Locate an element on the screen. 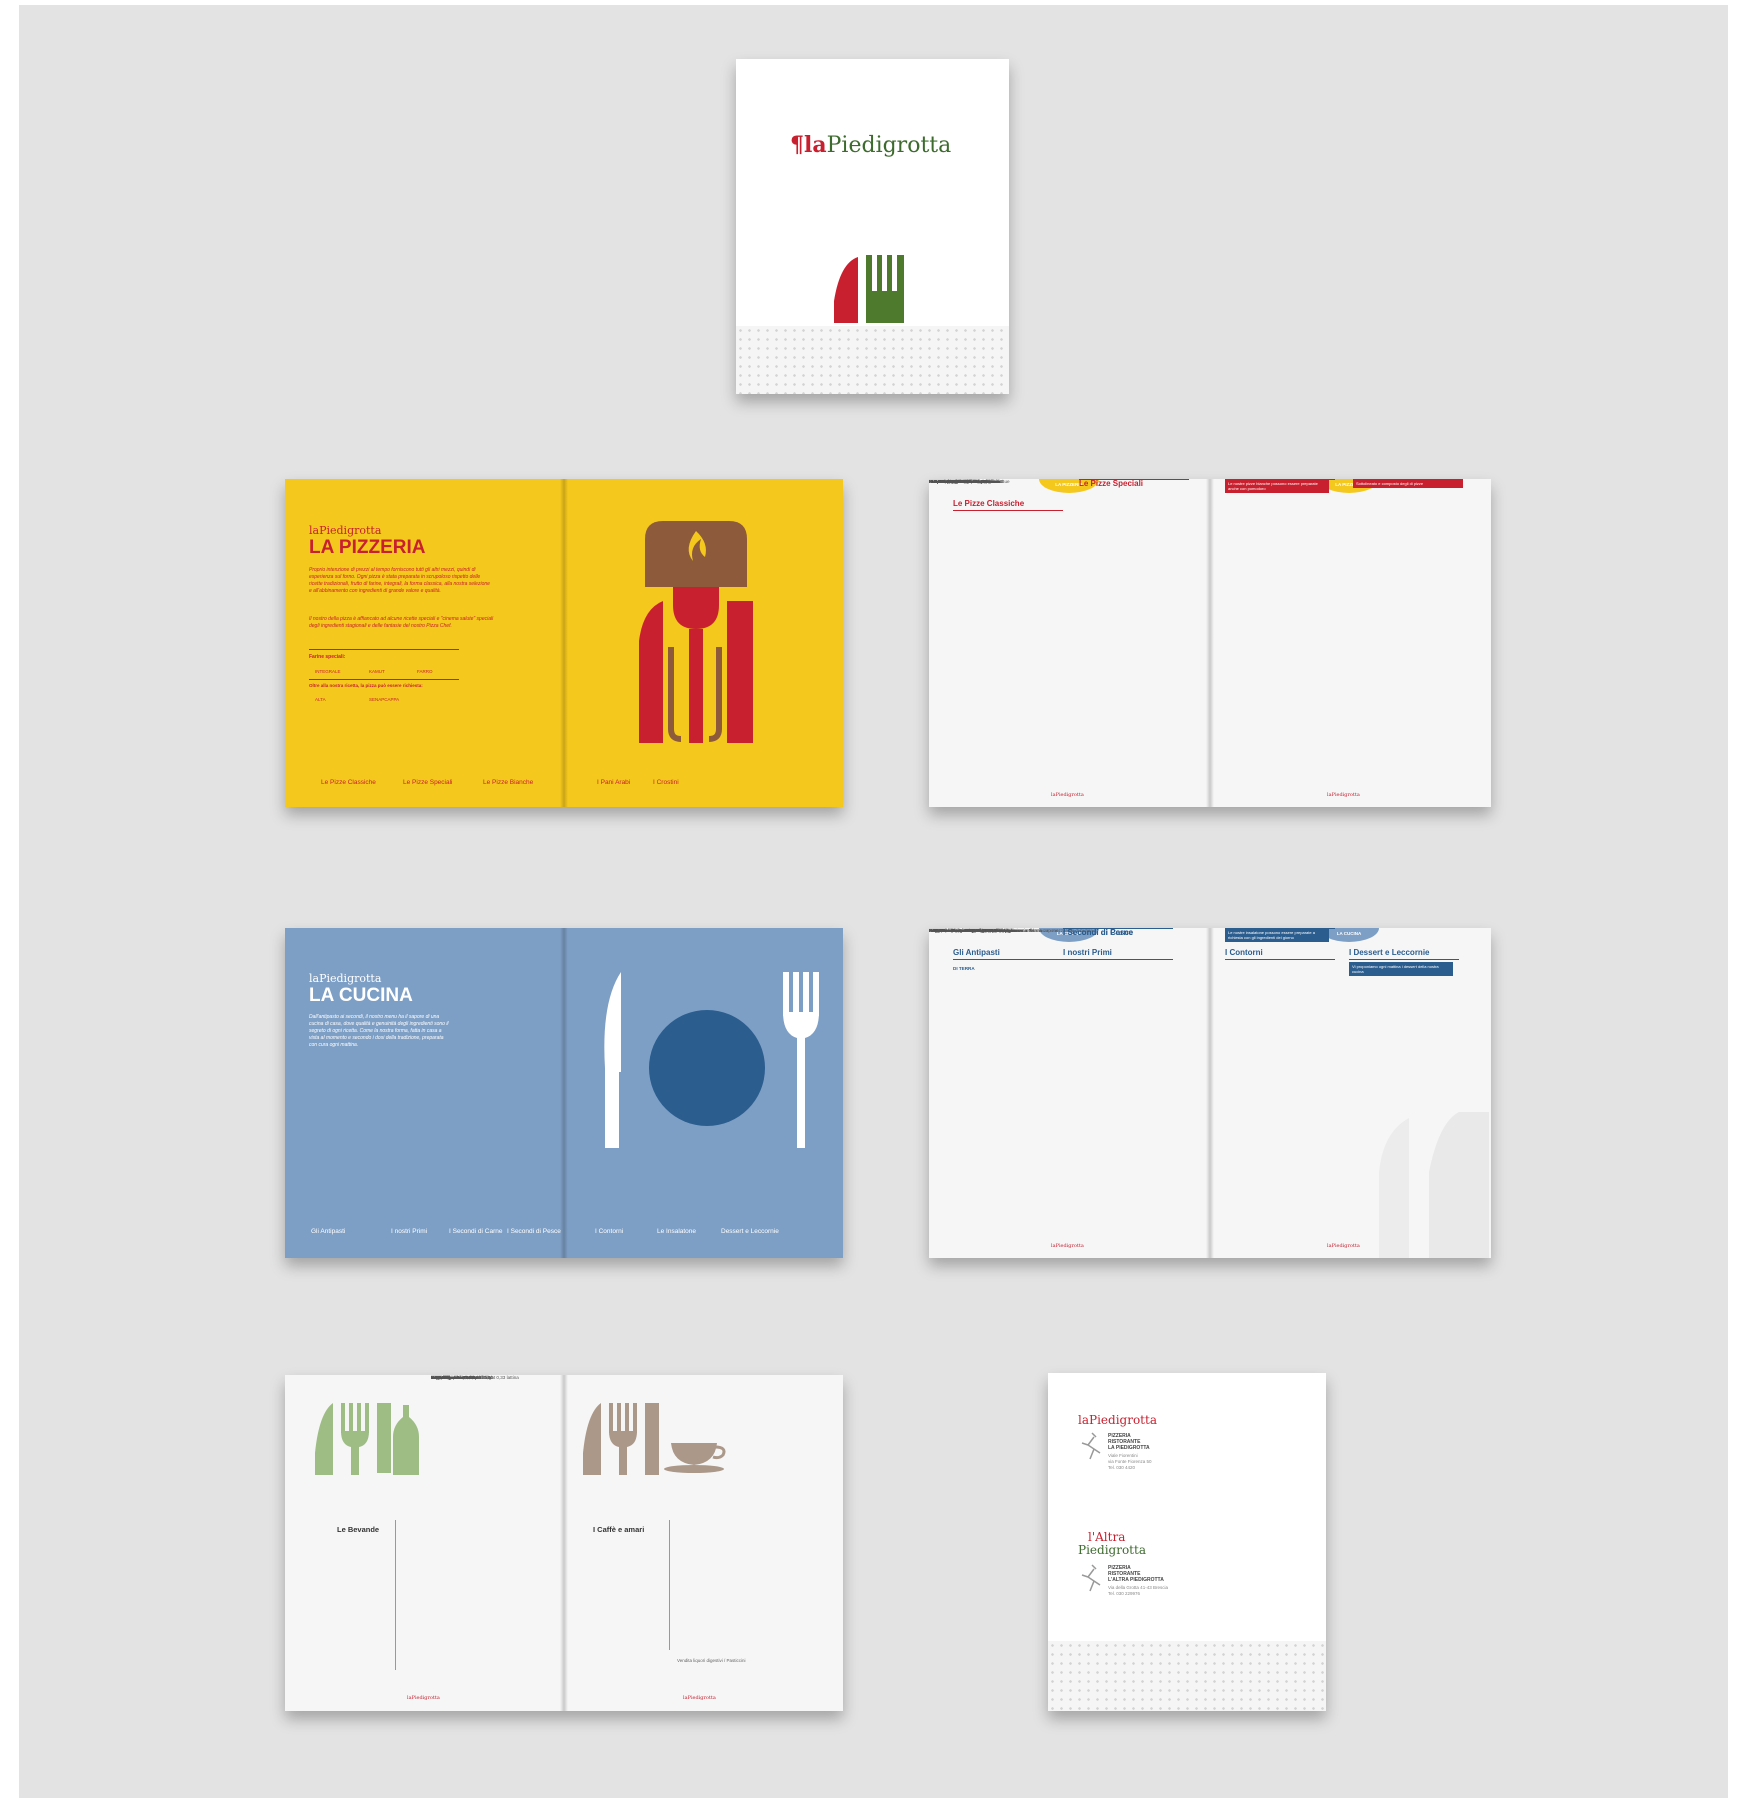 Image resolution: width=1747 pixels, height=1803 pixels. pizzeria-nav-item: Le Pizze Bianche is located at coordinates (508, 782).